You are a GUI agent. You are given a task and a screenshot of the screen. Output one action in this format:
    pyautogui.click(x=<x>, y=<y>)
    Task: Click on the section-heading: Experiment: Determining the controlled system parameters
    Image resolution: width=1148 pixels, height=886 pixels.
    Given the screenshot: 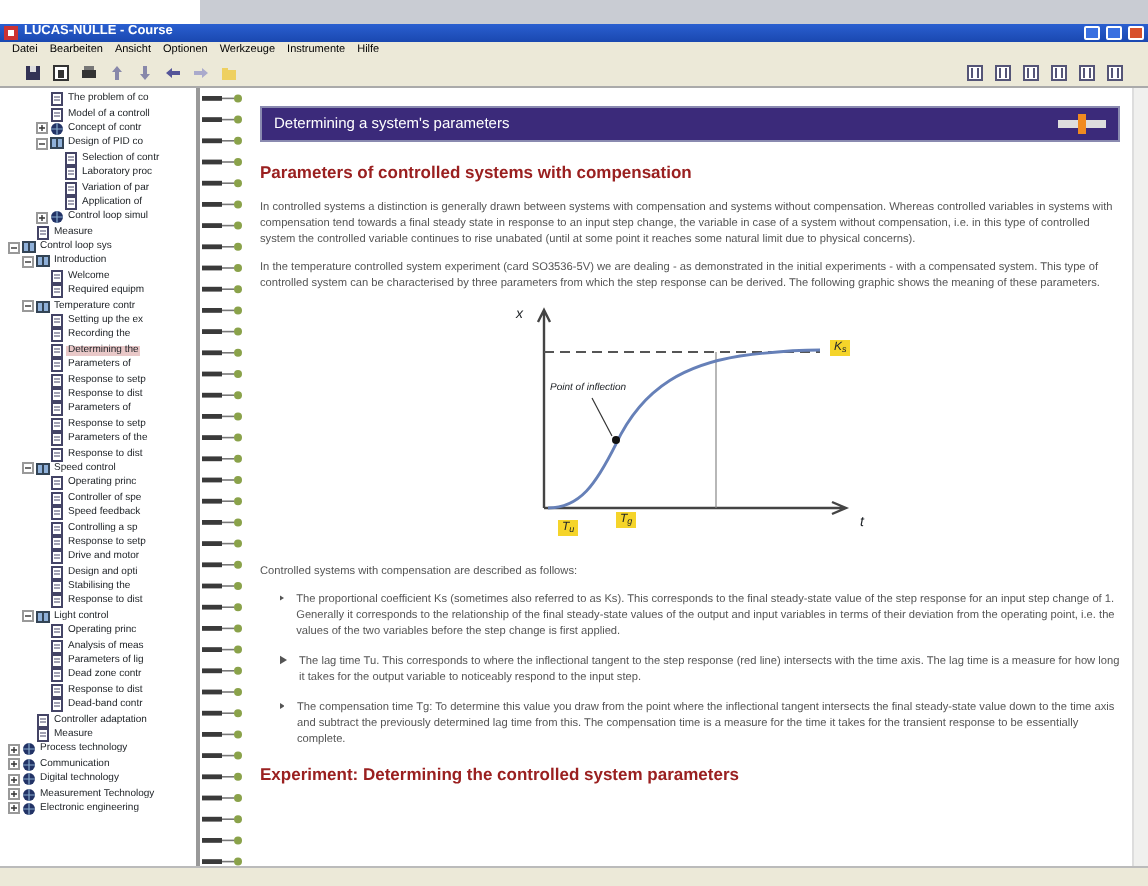 What is the action you would take?
    pyautogui.click(x=500, y=774)
    